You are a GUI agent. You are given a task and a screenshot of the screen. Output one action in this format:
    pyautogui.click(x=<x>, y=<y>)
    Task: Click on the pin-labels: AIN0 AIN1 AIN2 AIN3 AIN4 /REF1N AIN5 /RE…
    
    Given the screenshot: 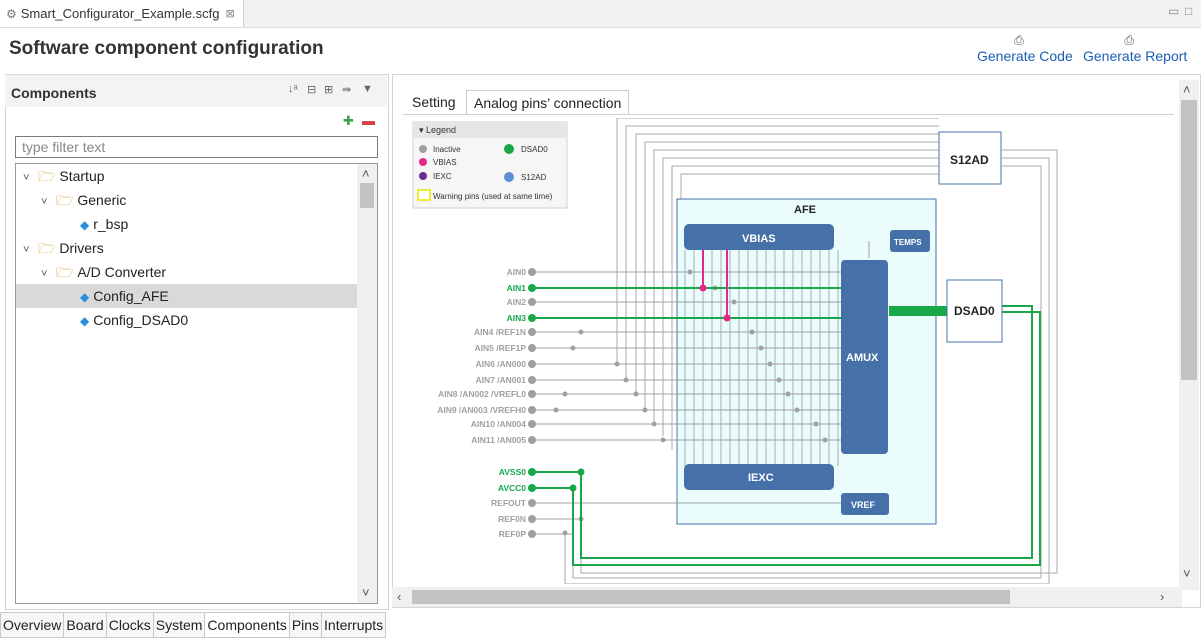 What is the action you would take?
    pyautogui.click(x=482, y=403)
    